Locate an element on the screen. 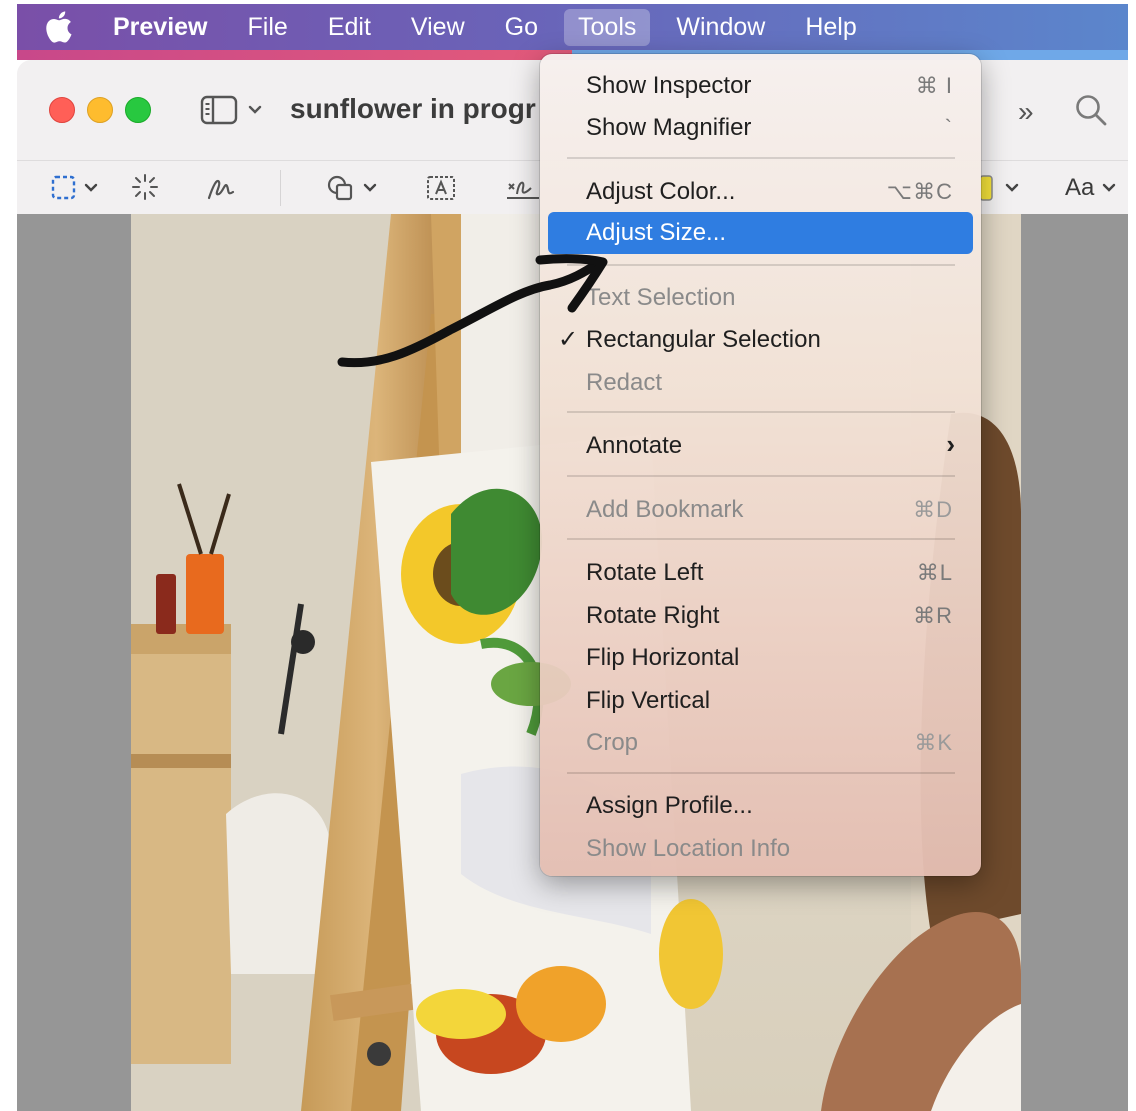 Image resolution: width=1136 pixels, height=1111 pixels. menu-item-flip-vertical: Flip Vertical is located at coordinates (760, 700).